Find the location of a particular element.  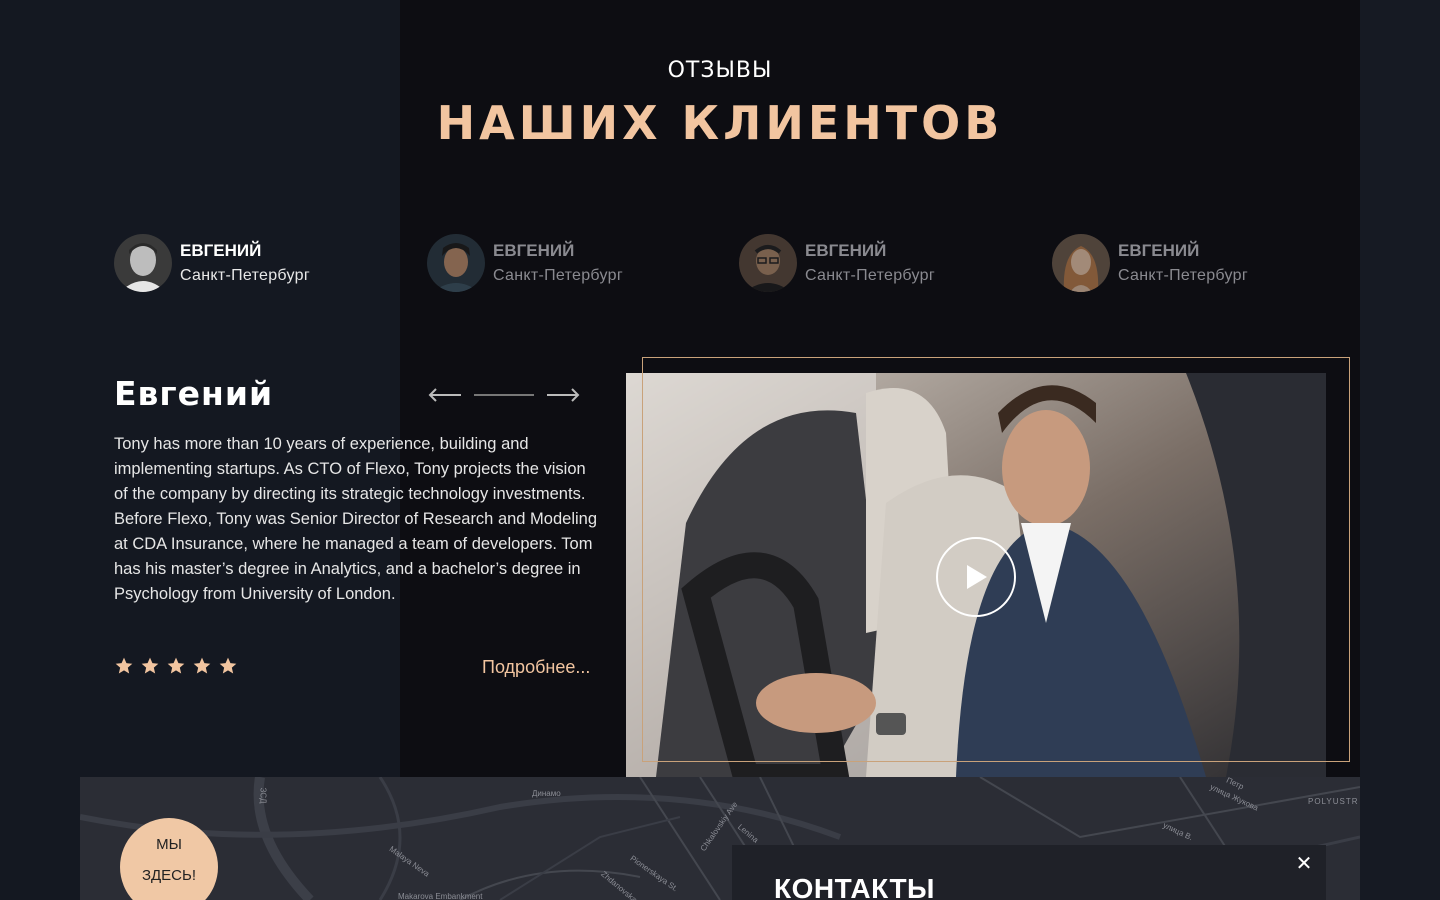

map-label: Динамо is located at coordinates (546, 793).